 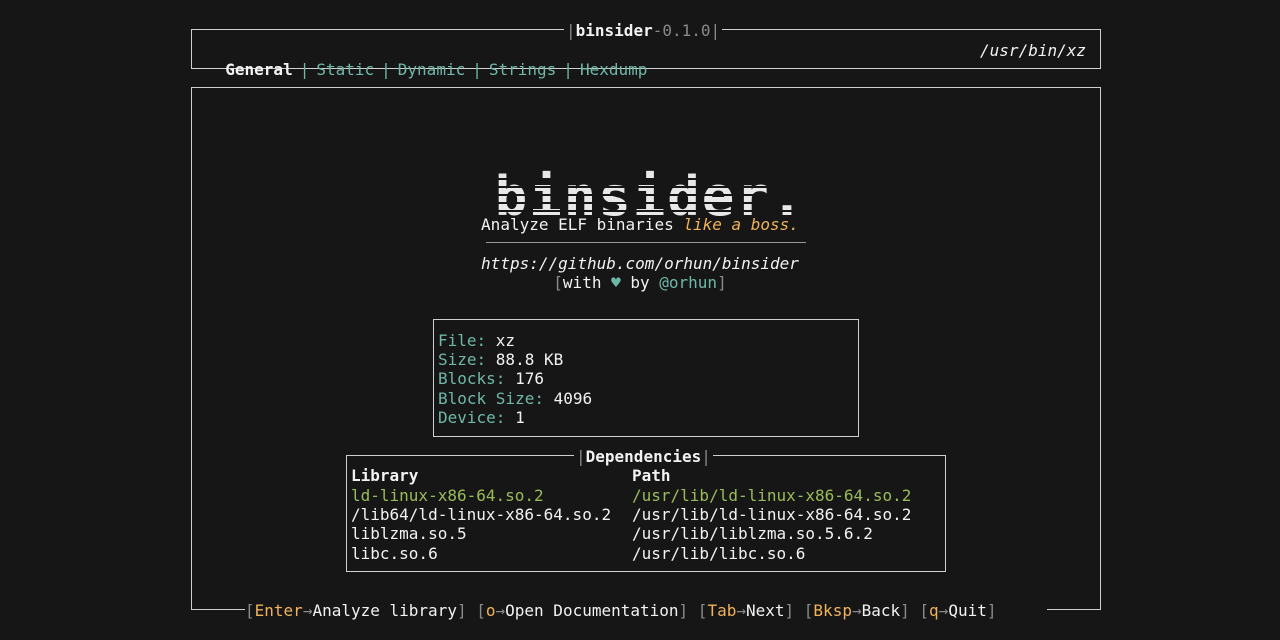 I want to click on tagline-text: Analyze ELF binaries, so click(x=582, y=224).